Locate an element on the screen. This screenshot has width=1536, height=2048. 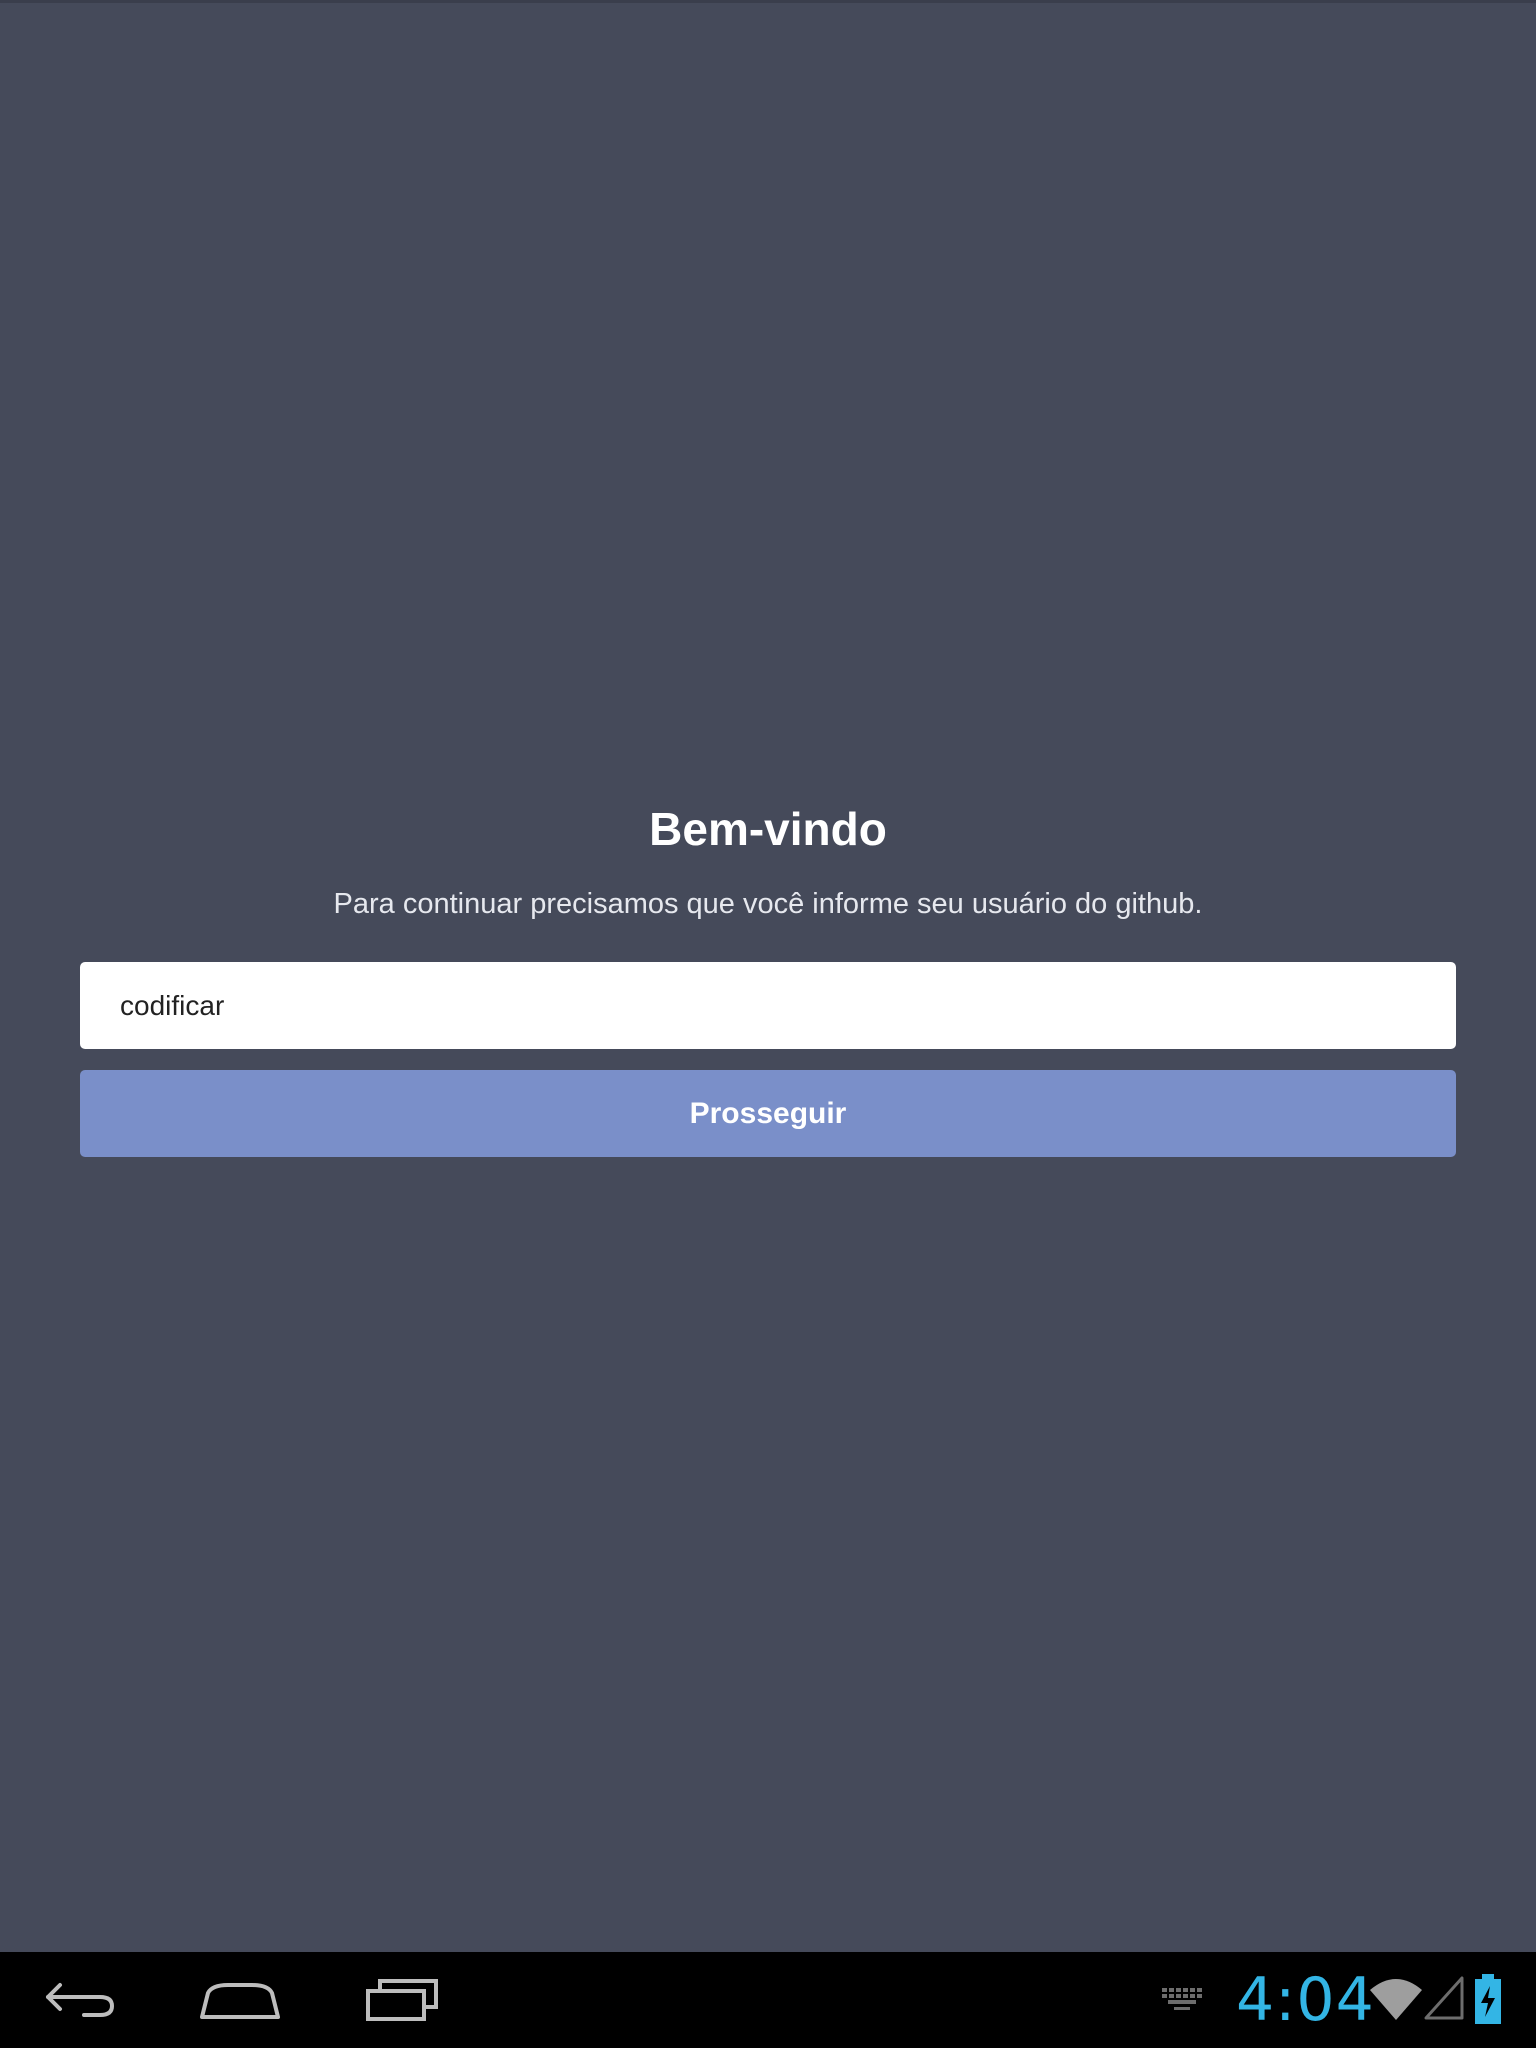
home-button is located at coordinates (240, 2000).